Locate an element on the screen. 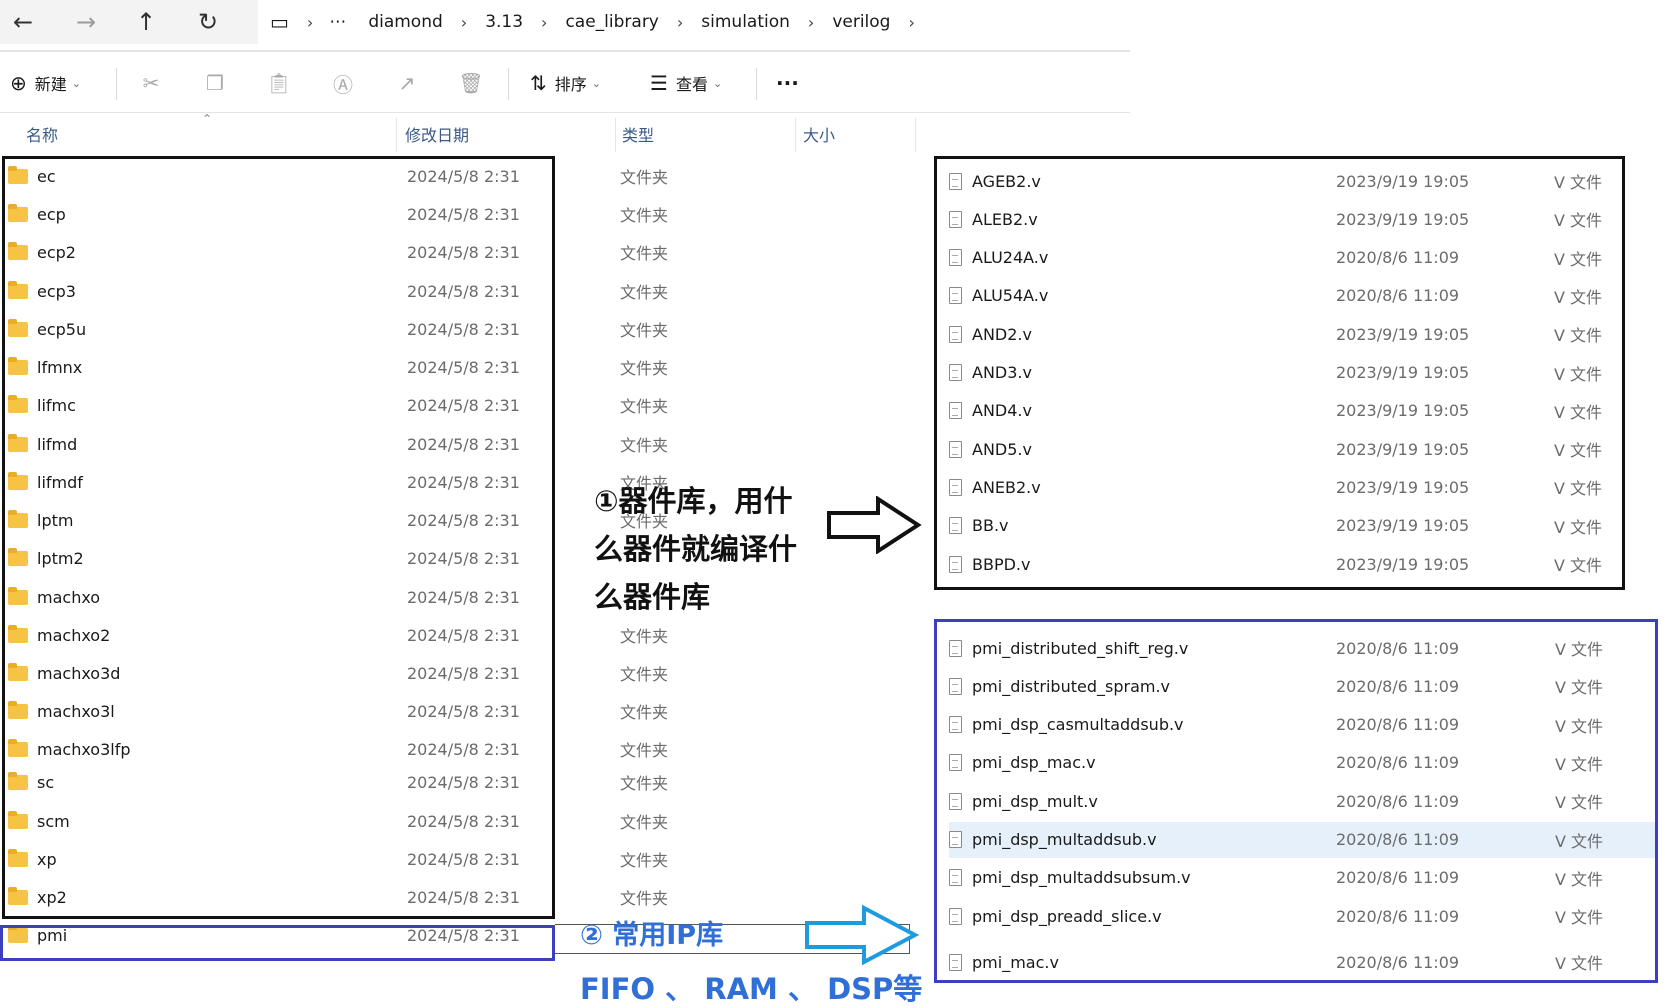  refresh-icon: ↻ is located at coordinates (208, 22).